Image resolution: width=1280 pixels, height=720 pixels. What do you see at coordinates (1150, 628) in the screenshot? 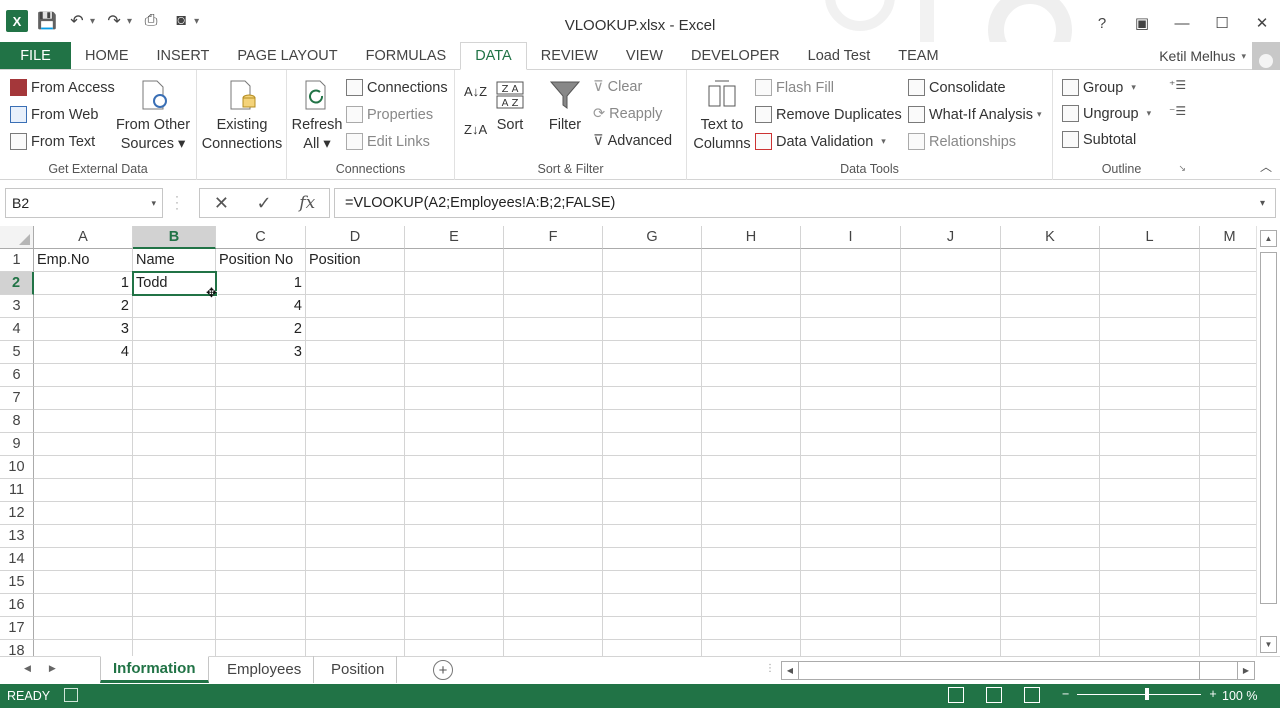
I see `cell-l17` at bounding box center [1150, 628].